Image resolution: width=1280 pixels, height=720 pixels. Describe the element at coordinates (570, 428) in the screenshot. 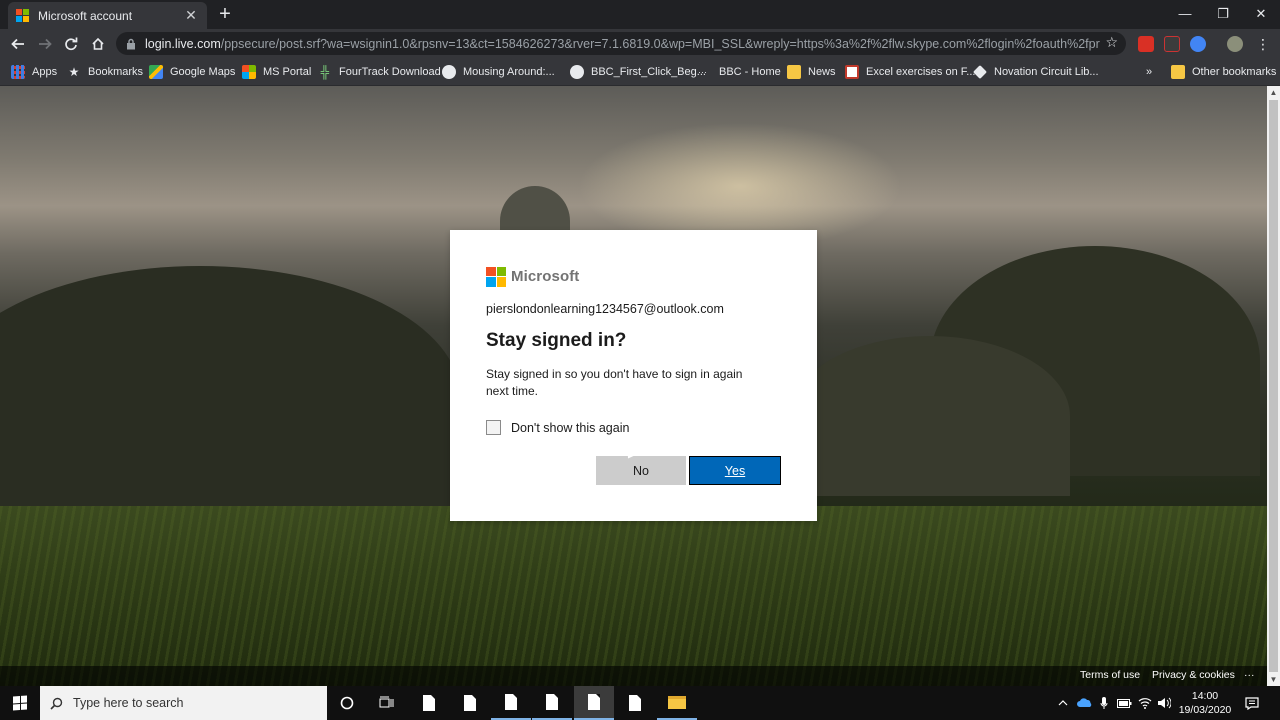

I see `dont-show-again-label: Don't show this again` at that location.